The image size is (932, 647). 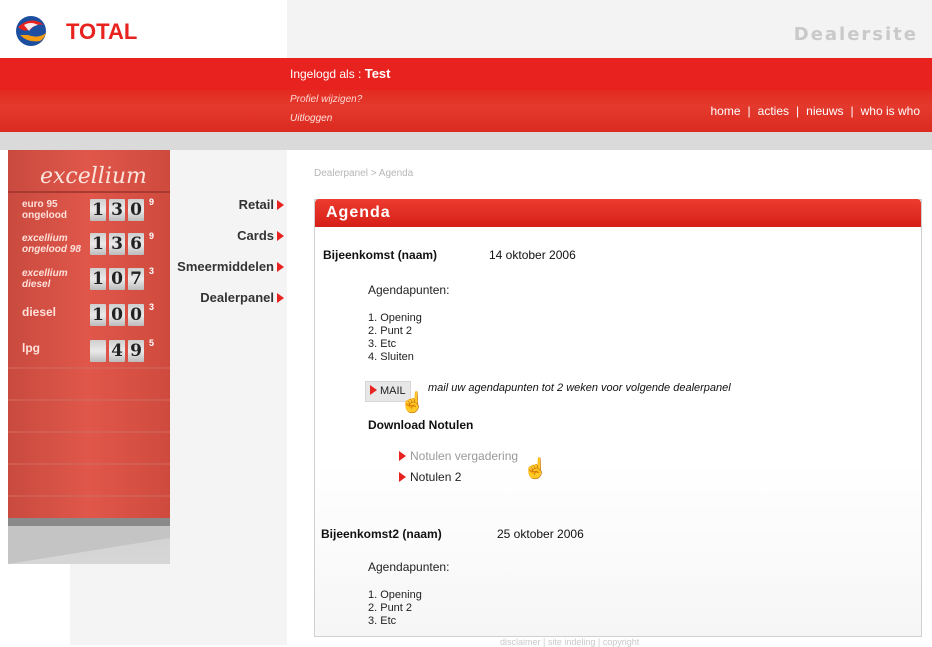 I want to click on sidebar-item-label: Smeermiddelen, so click(x=225, y=266).